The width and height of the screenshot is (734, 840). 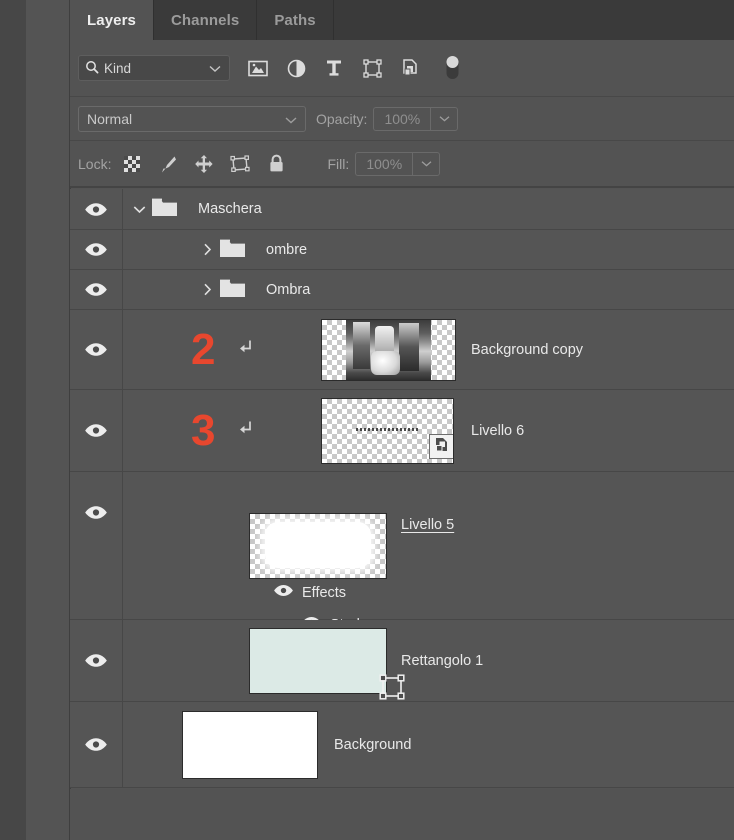 I want to click on lock-image-pixels-icon, so click(x=168, y=164).